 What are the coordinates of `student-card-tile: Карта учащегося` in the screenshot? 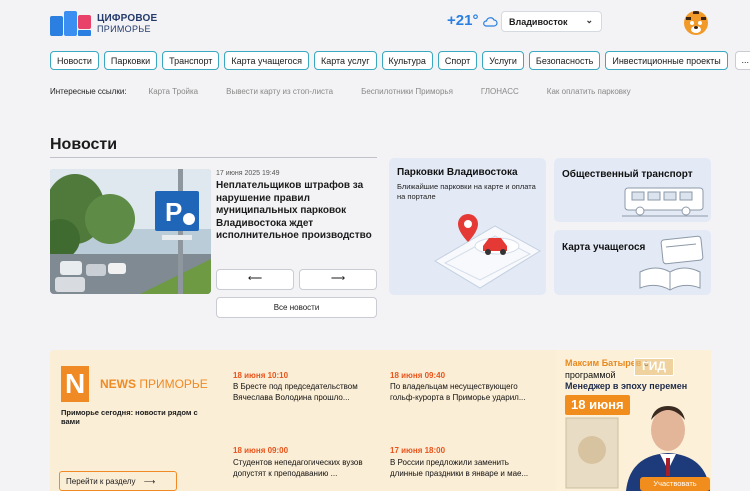 It's located at (632, 262).